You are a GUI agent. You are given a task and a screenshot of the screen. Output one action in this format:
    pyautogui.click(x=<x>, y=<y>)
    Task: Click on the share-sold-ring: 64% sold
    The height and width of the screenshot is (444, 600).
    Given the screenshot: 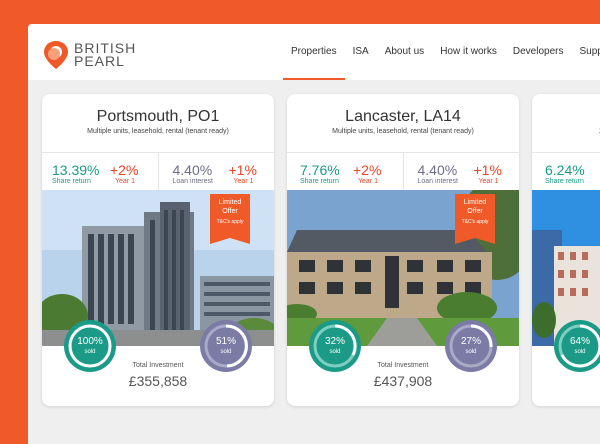 What is the action you would take?
    pyautogui.click(x=577, y=346)
    